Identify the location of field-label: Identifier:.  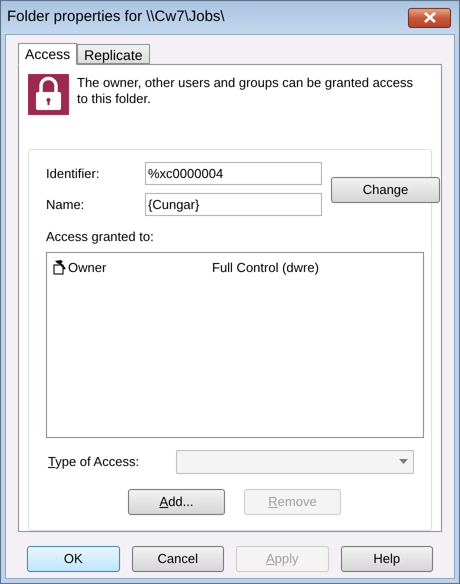
(73, 173).